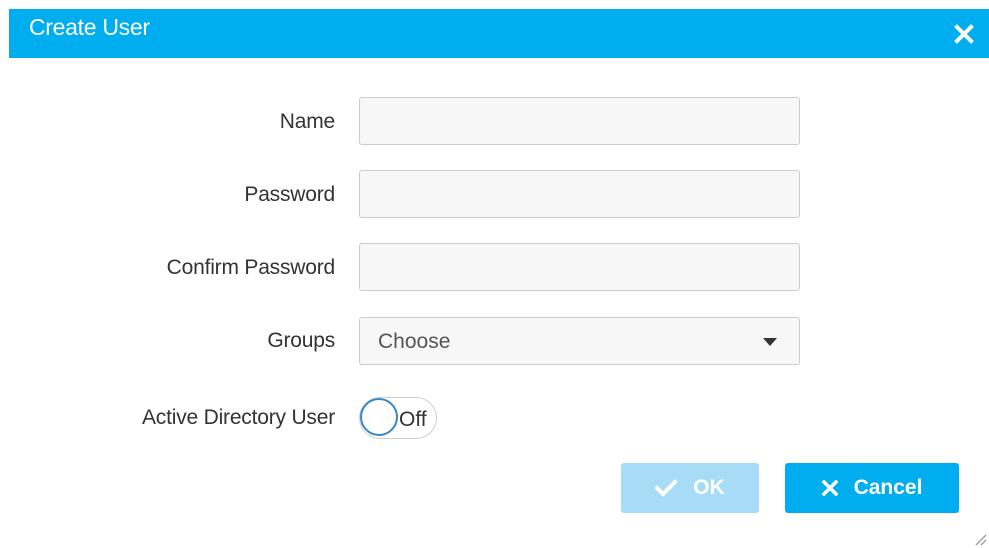  What do you see at coordinates (413, 419) in the screenshot?
I see `toggle-state-text: Off` at bounding box center [413, 419].